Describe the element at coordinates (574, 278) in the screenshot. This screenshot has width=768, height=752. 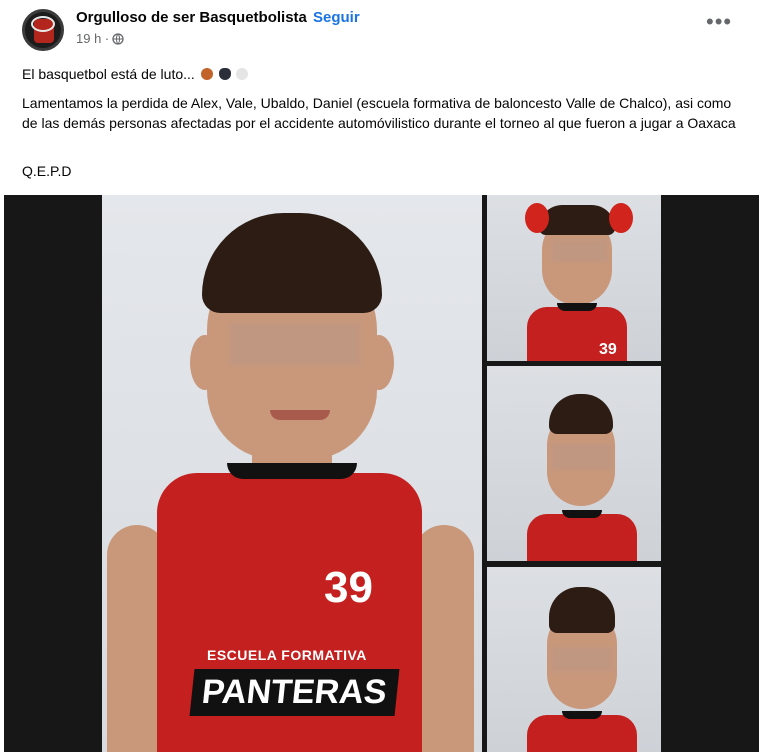
I see `thumbnail-photo-1: 39` at that location.